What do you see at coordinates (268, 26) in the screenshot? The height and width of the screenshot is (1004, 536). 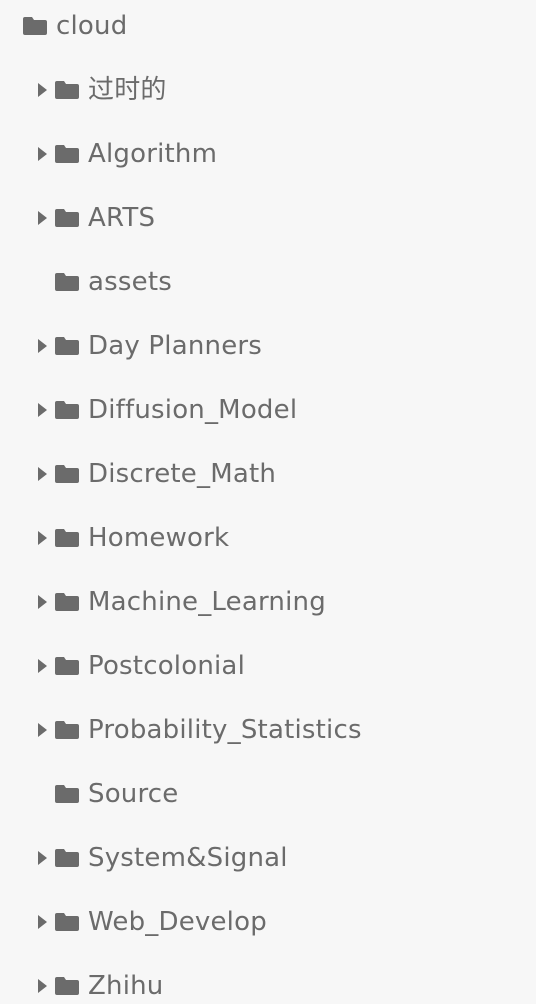 I see `tree-root-cloud: cloud` at bounding box center [268, 26].